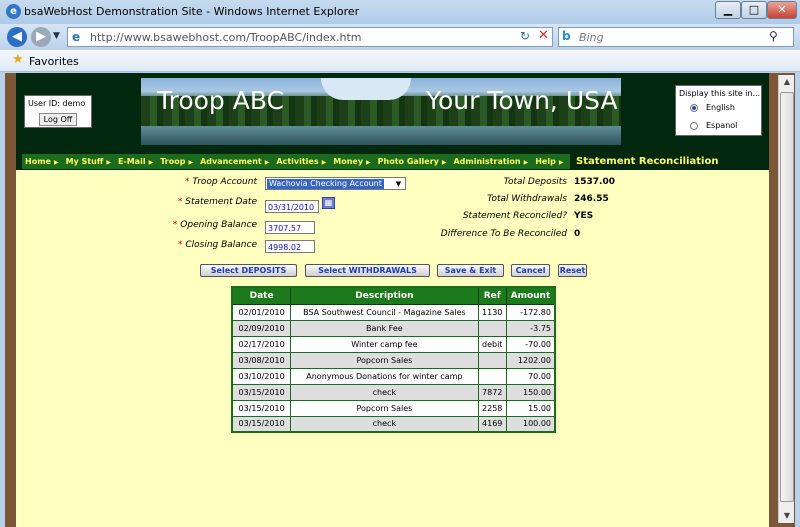  What do you see at coordinates (221, 100) in the screenshot?
I see `banner-troop-name: Troop ABC` at bounding box center [221, 100].